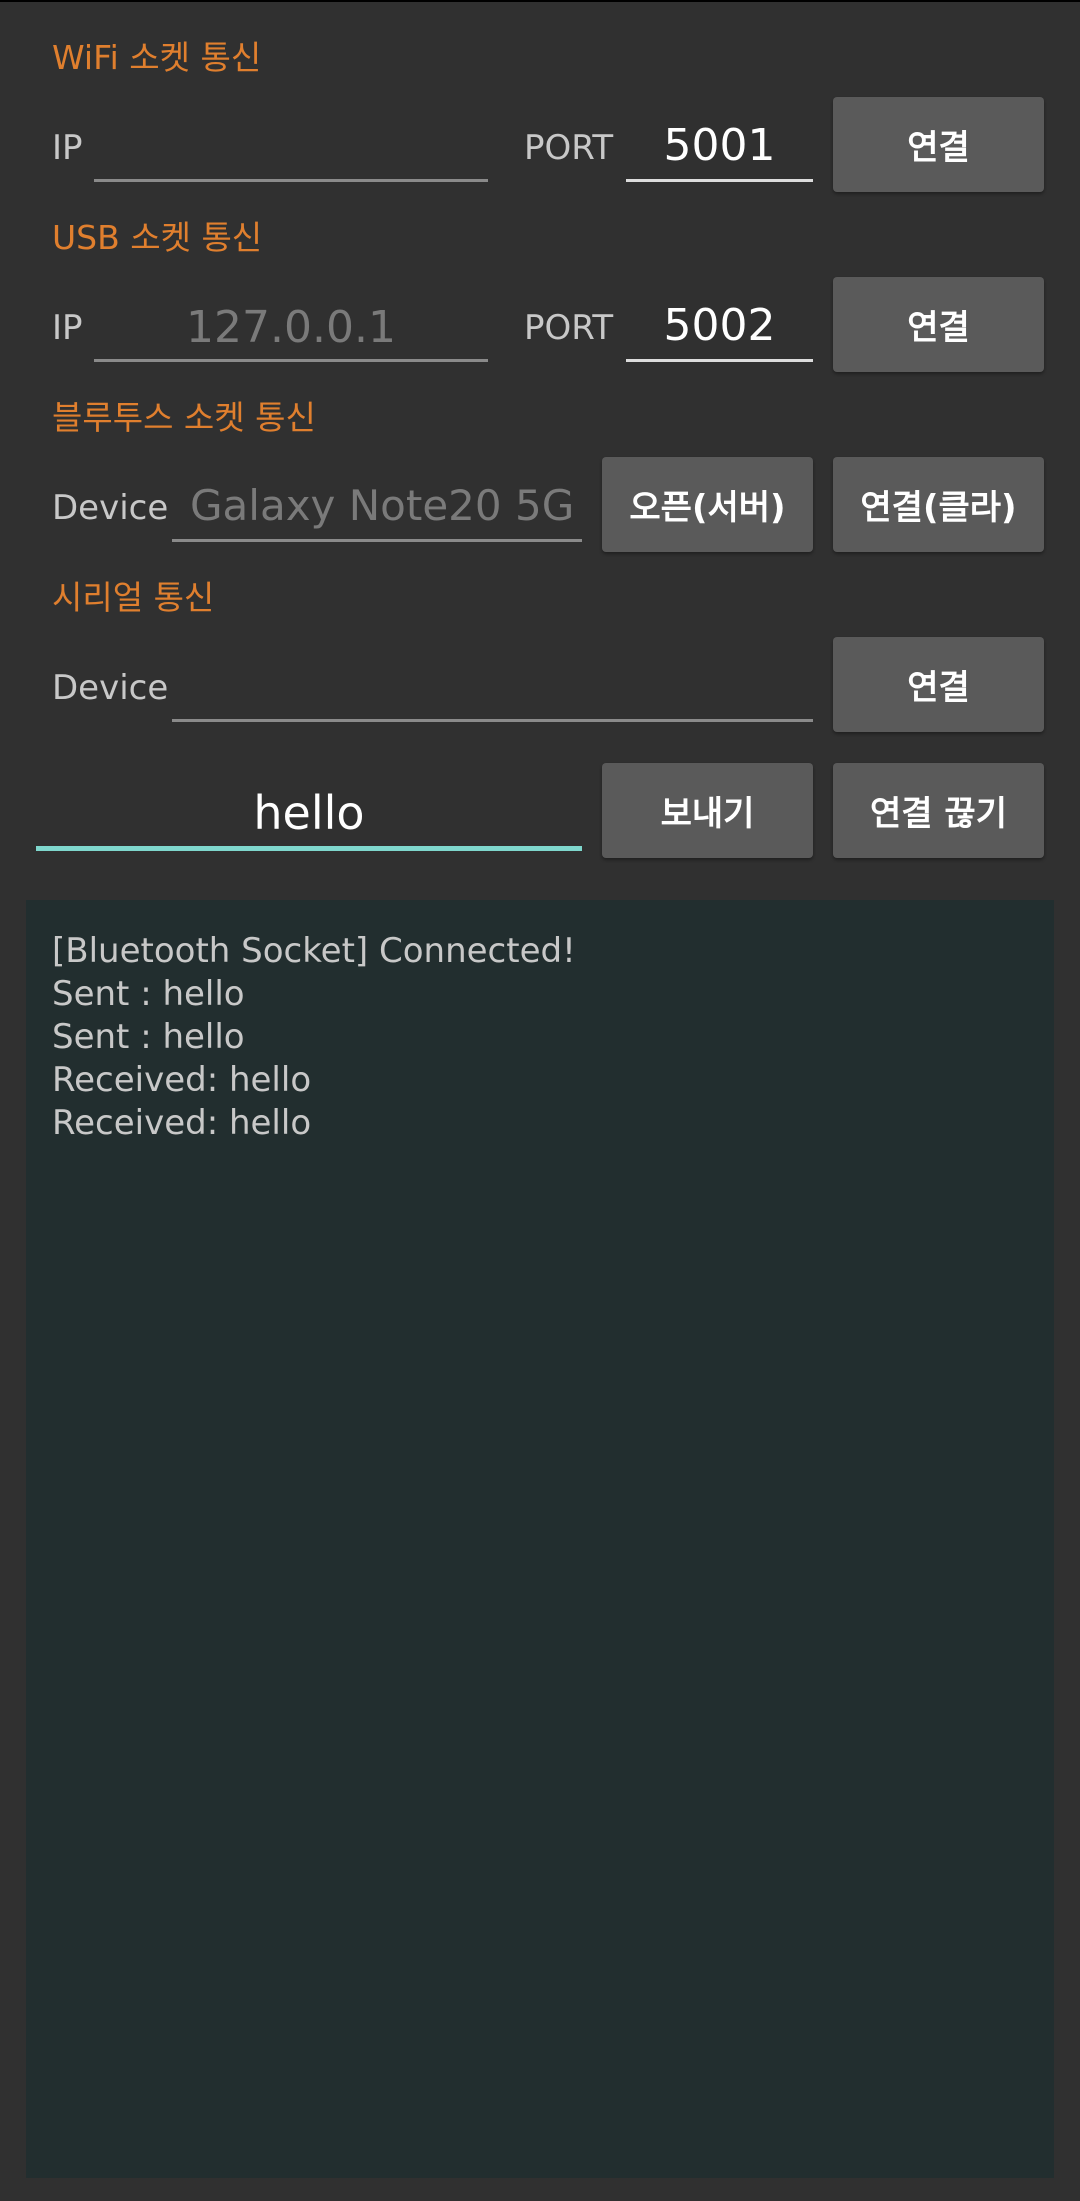 The width and height of the screenshot is (1080, 2201). Describe the element at coordinates (67, 148) in the screenshot. I see `wifi-ip-label: IP` at that location.